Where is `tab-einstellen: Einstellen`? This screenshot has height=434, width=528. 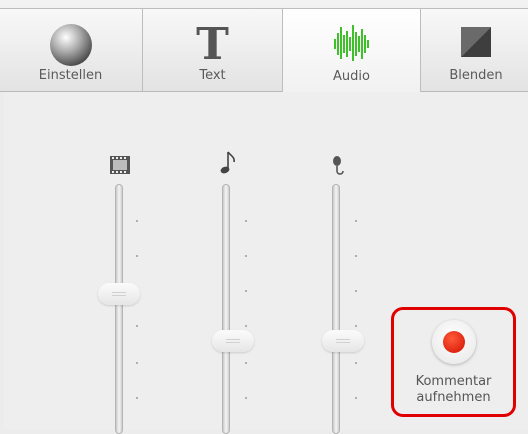
tab-einstellen: Einstellen is located at coordinates (71, 49).